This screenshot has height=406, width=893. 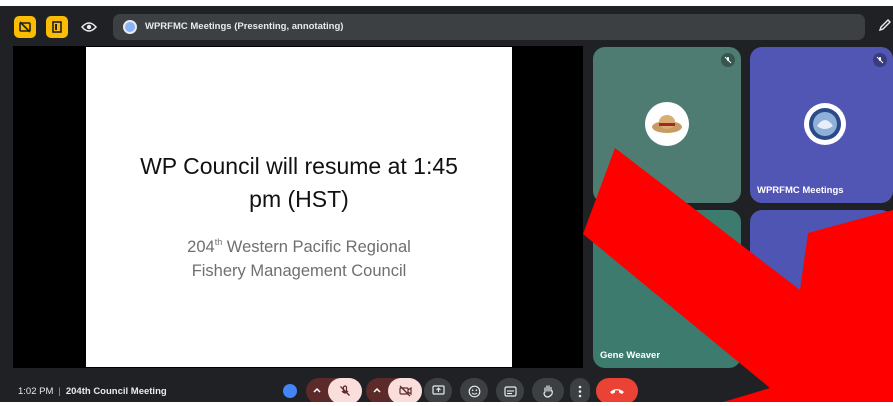 I want to click on bottom-bar: 1:02 PM | 204th Council Meeting, so click(x=446, y=388).